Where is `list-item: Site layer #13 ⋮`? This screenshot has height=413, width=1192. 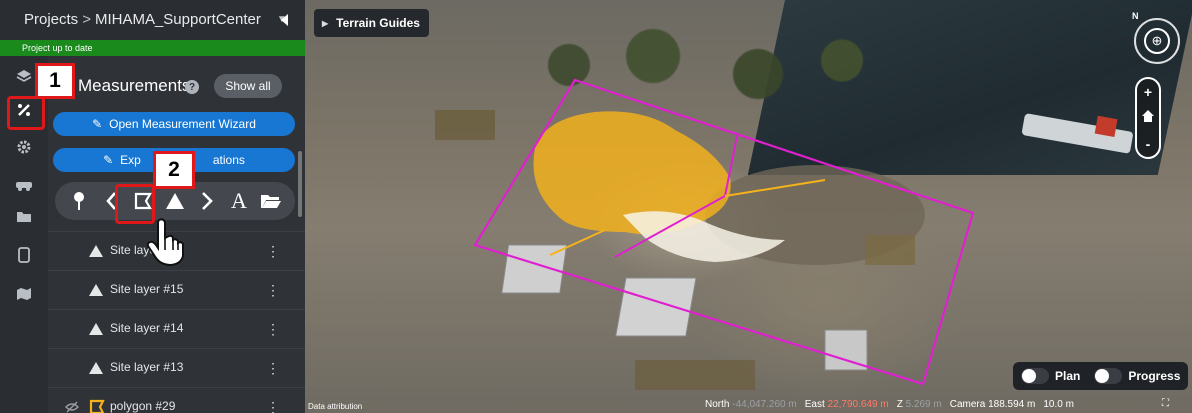 list-item: Site layer #13 ⋮ is located at coordinates (176, 367).